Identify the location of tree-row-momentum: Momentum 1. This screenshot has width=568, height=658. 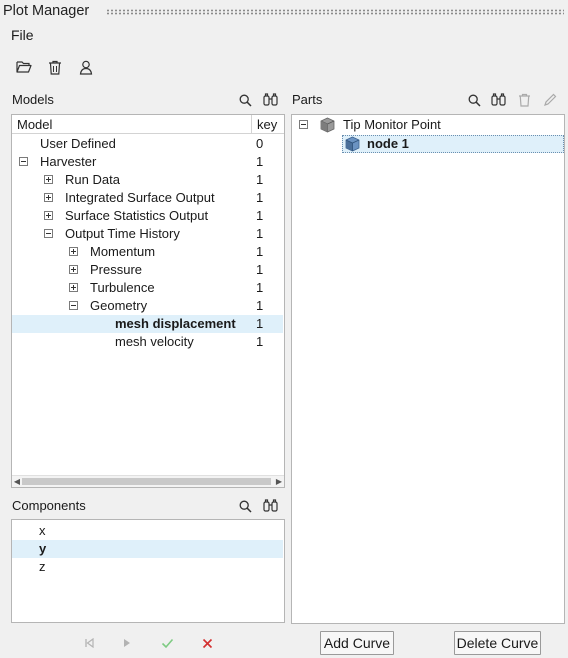
(147, 252).